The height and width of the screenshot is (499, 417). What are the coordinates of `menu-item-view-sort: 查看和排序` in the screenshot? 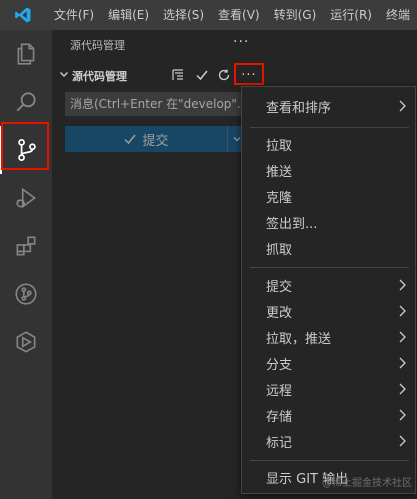 It's located at (329, 106).